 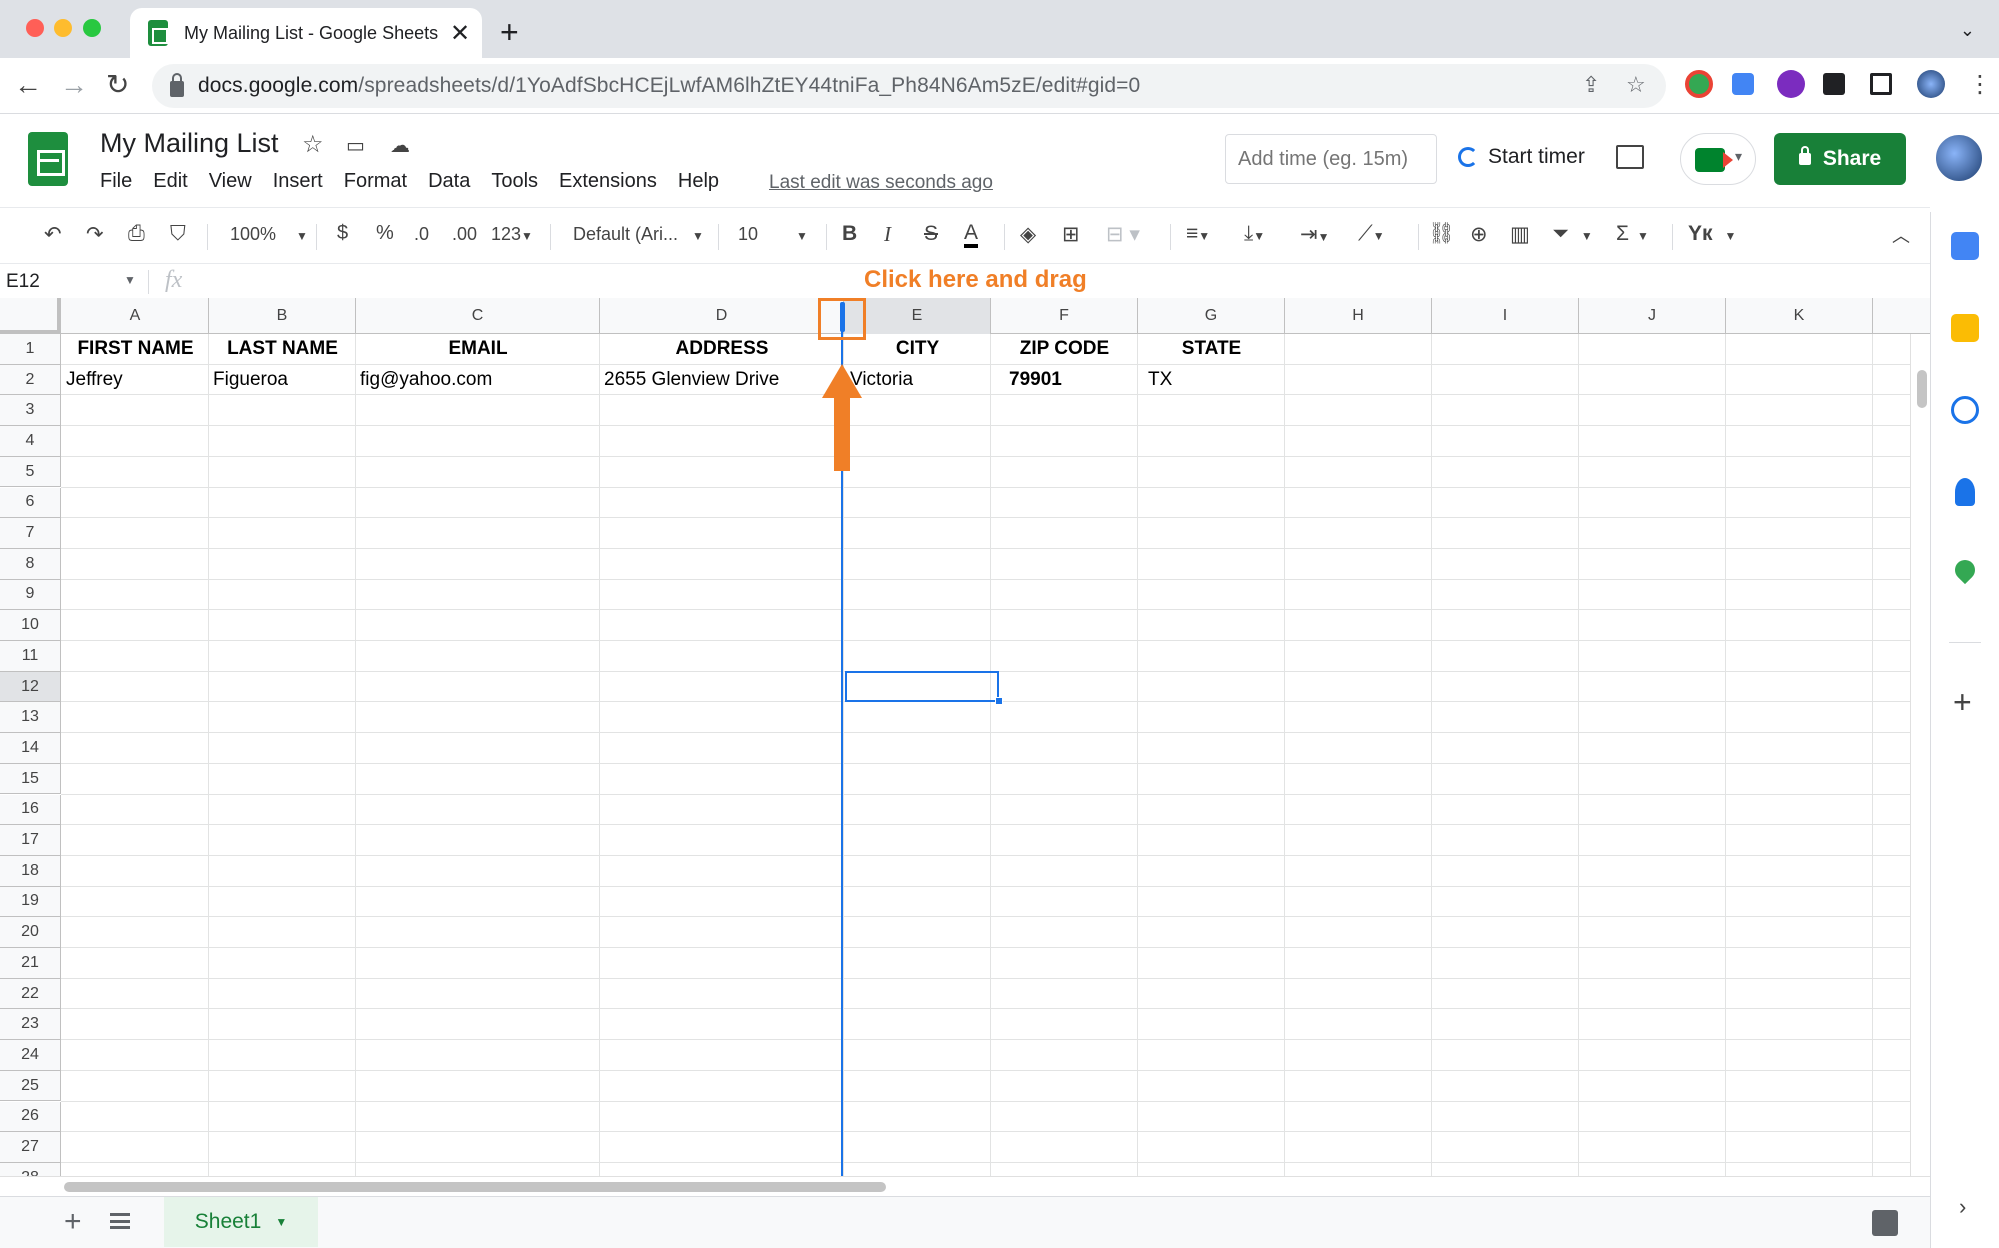 I want to click on all-sheets-icon, so click(x=120, y=1221).